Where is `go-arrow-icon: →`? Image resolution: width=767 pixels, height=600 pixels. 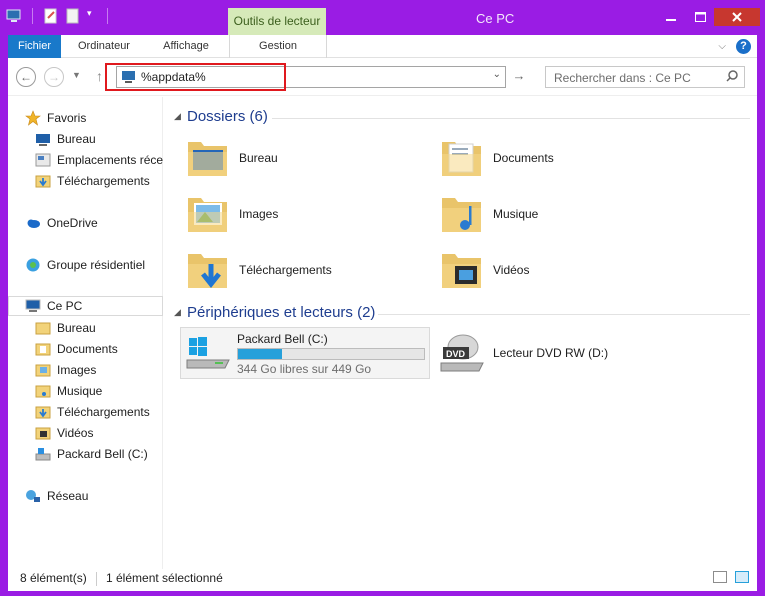
go-arrow-icon: → is located at coordinates (519, 77).